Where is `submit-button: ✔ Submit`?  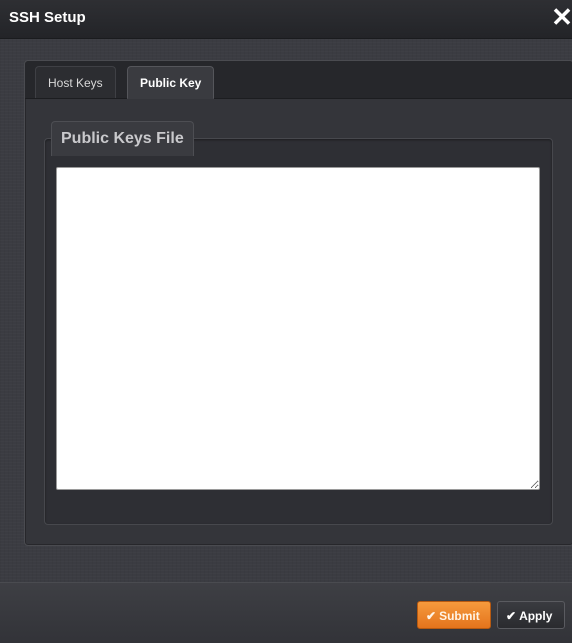
submit-button: ✔ Submit is located at coordinates (454, 615).